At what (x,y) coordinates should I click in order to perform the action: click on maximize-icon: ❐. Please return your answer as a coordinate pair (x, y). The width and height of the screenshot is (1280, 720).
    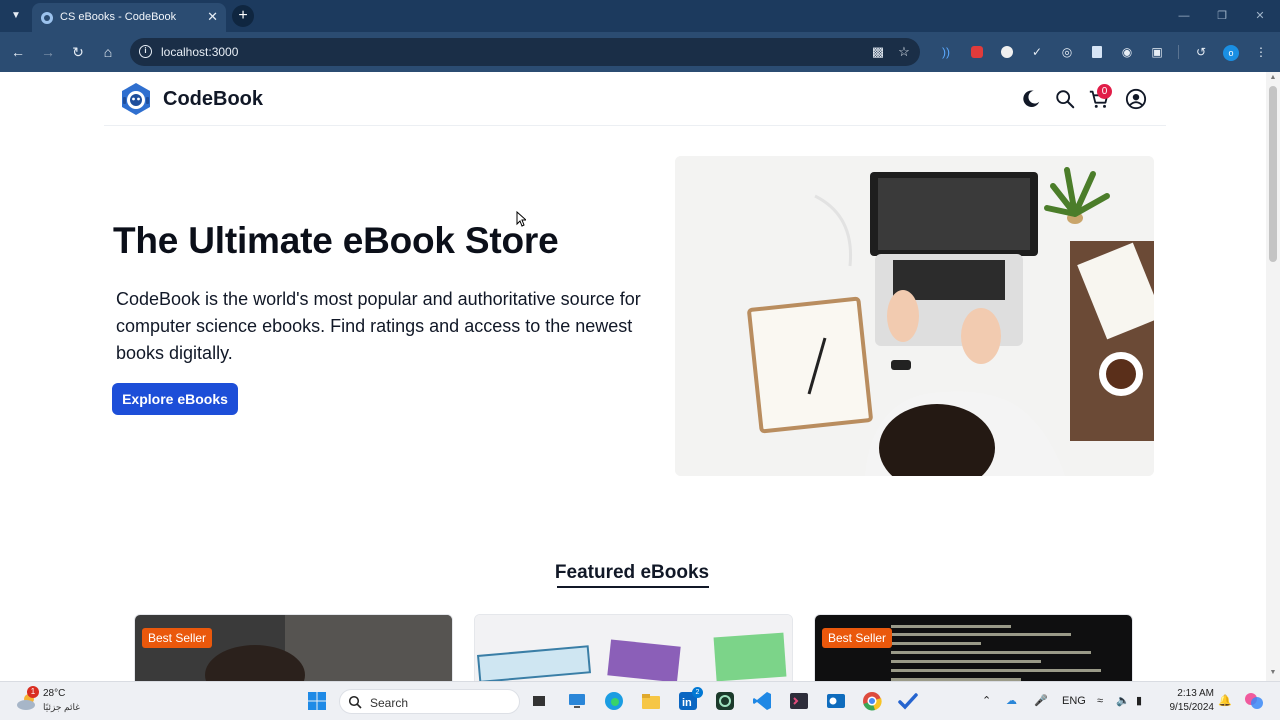
    Looking at the image, I should click on (1222, 16).